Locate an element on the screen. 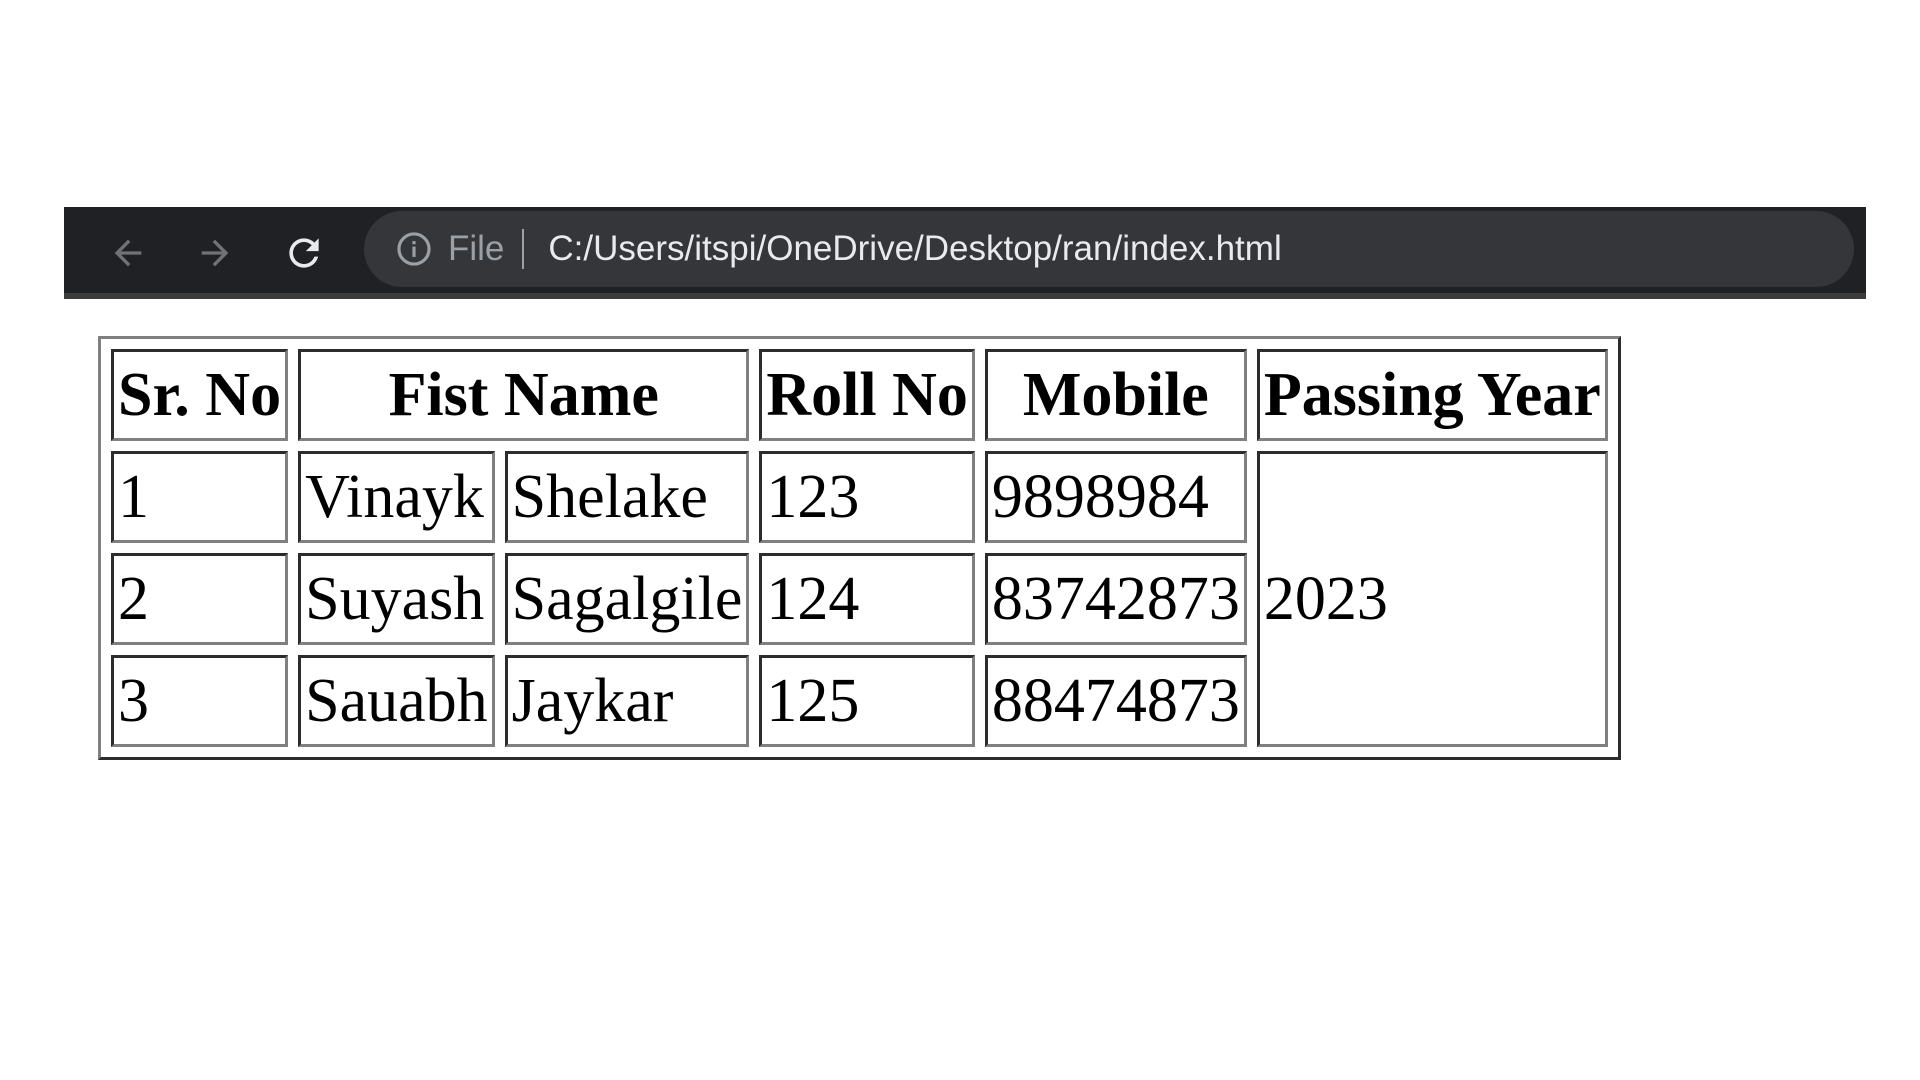 The image size is (1920, 1080). arrow-right-icon is located at coordinates (215, 253).